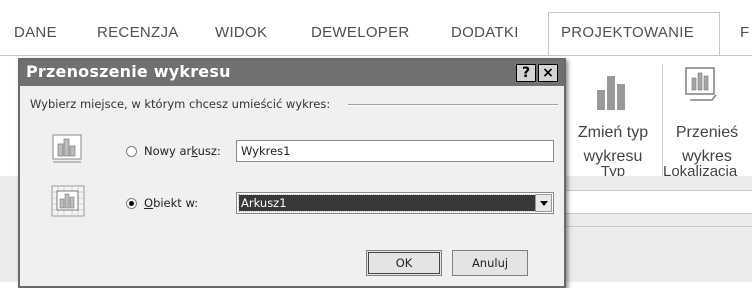 The height and width of the screenshot is (288, 752). Describe the element at coordinates (168, 151) in the screenshot. I see `new-sheet-label-part: Nowy ar` at that location.